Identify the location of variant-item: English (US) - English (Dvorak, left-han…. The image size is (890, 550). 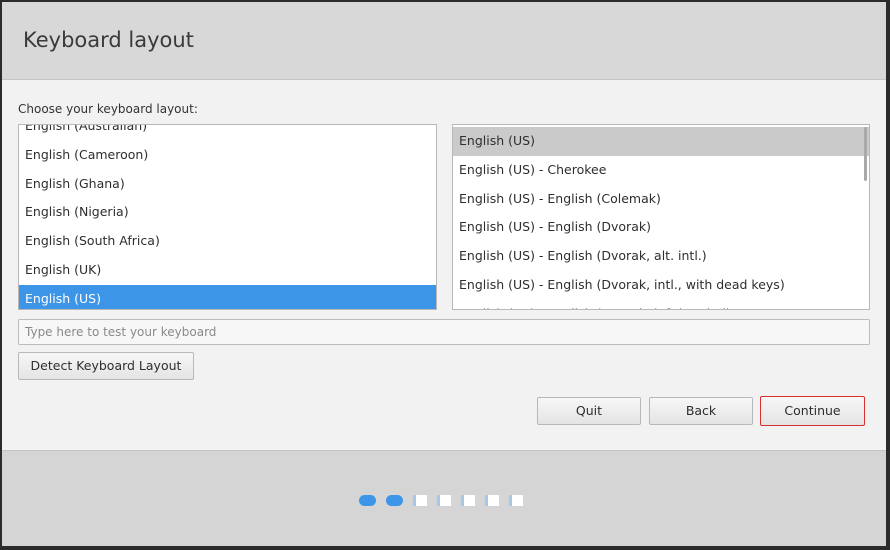
(661, 304).